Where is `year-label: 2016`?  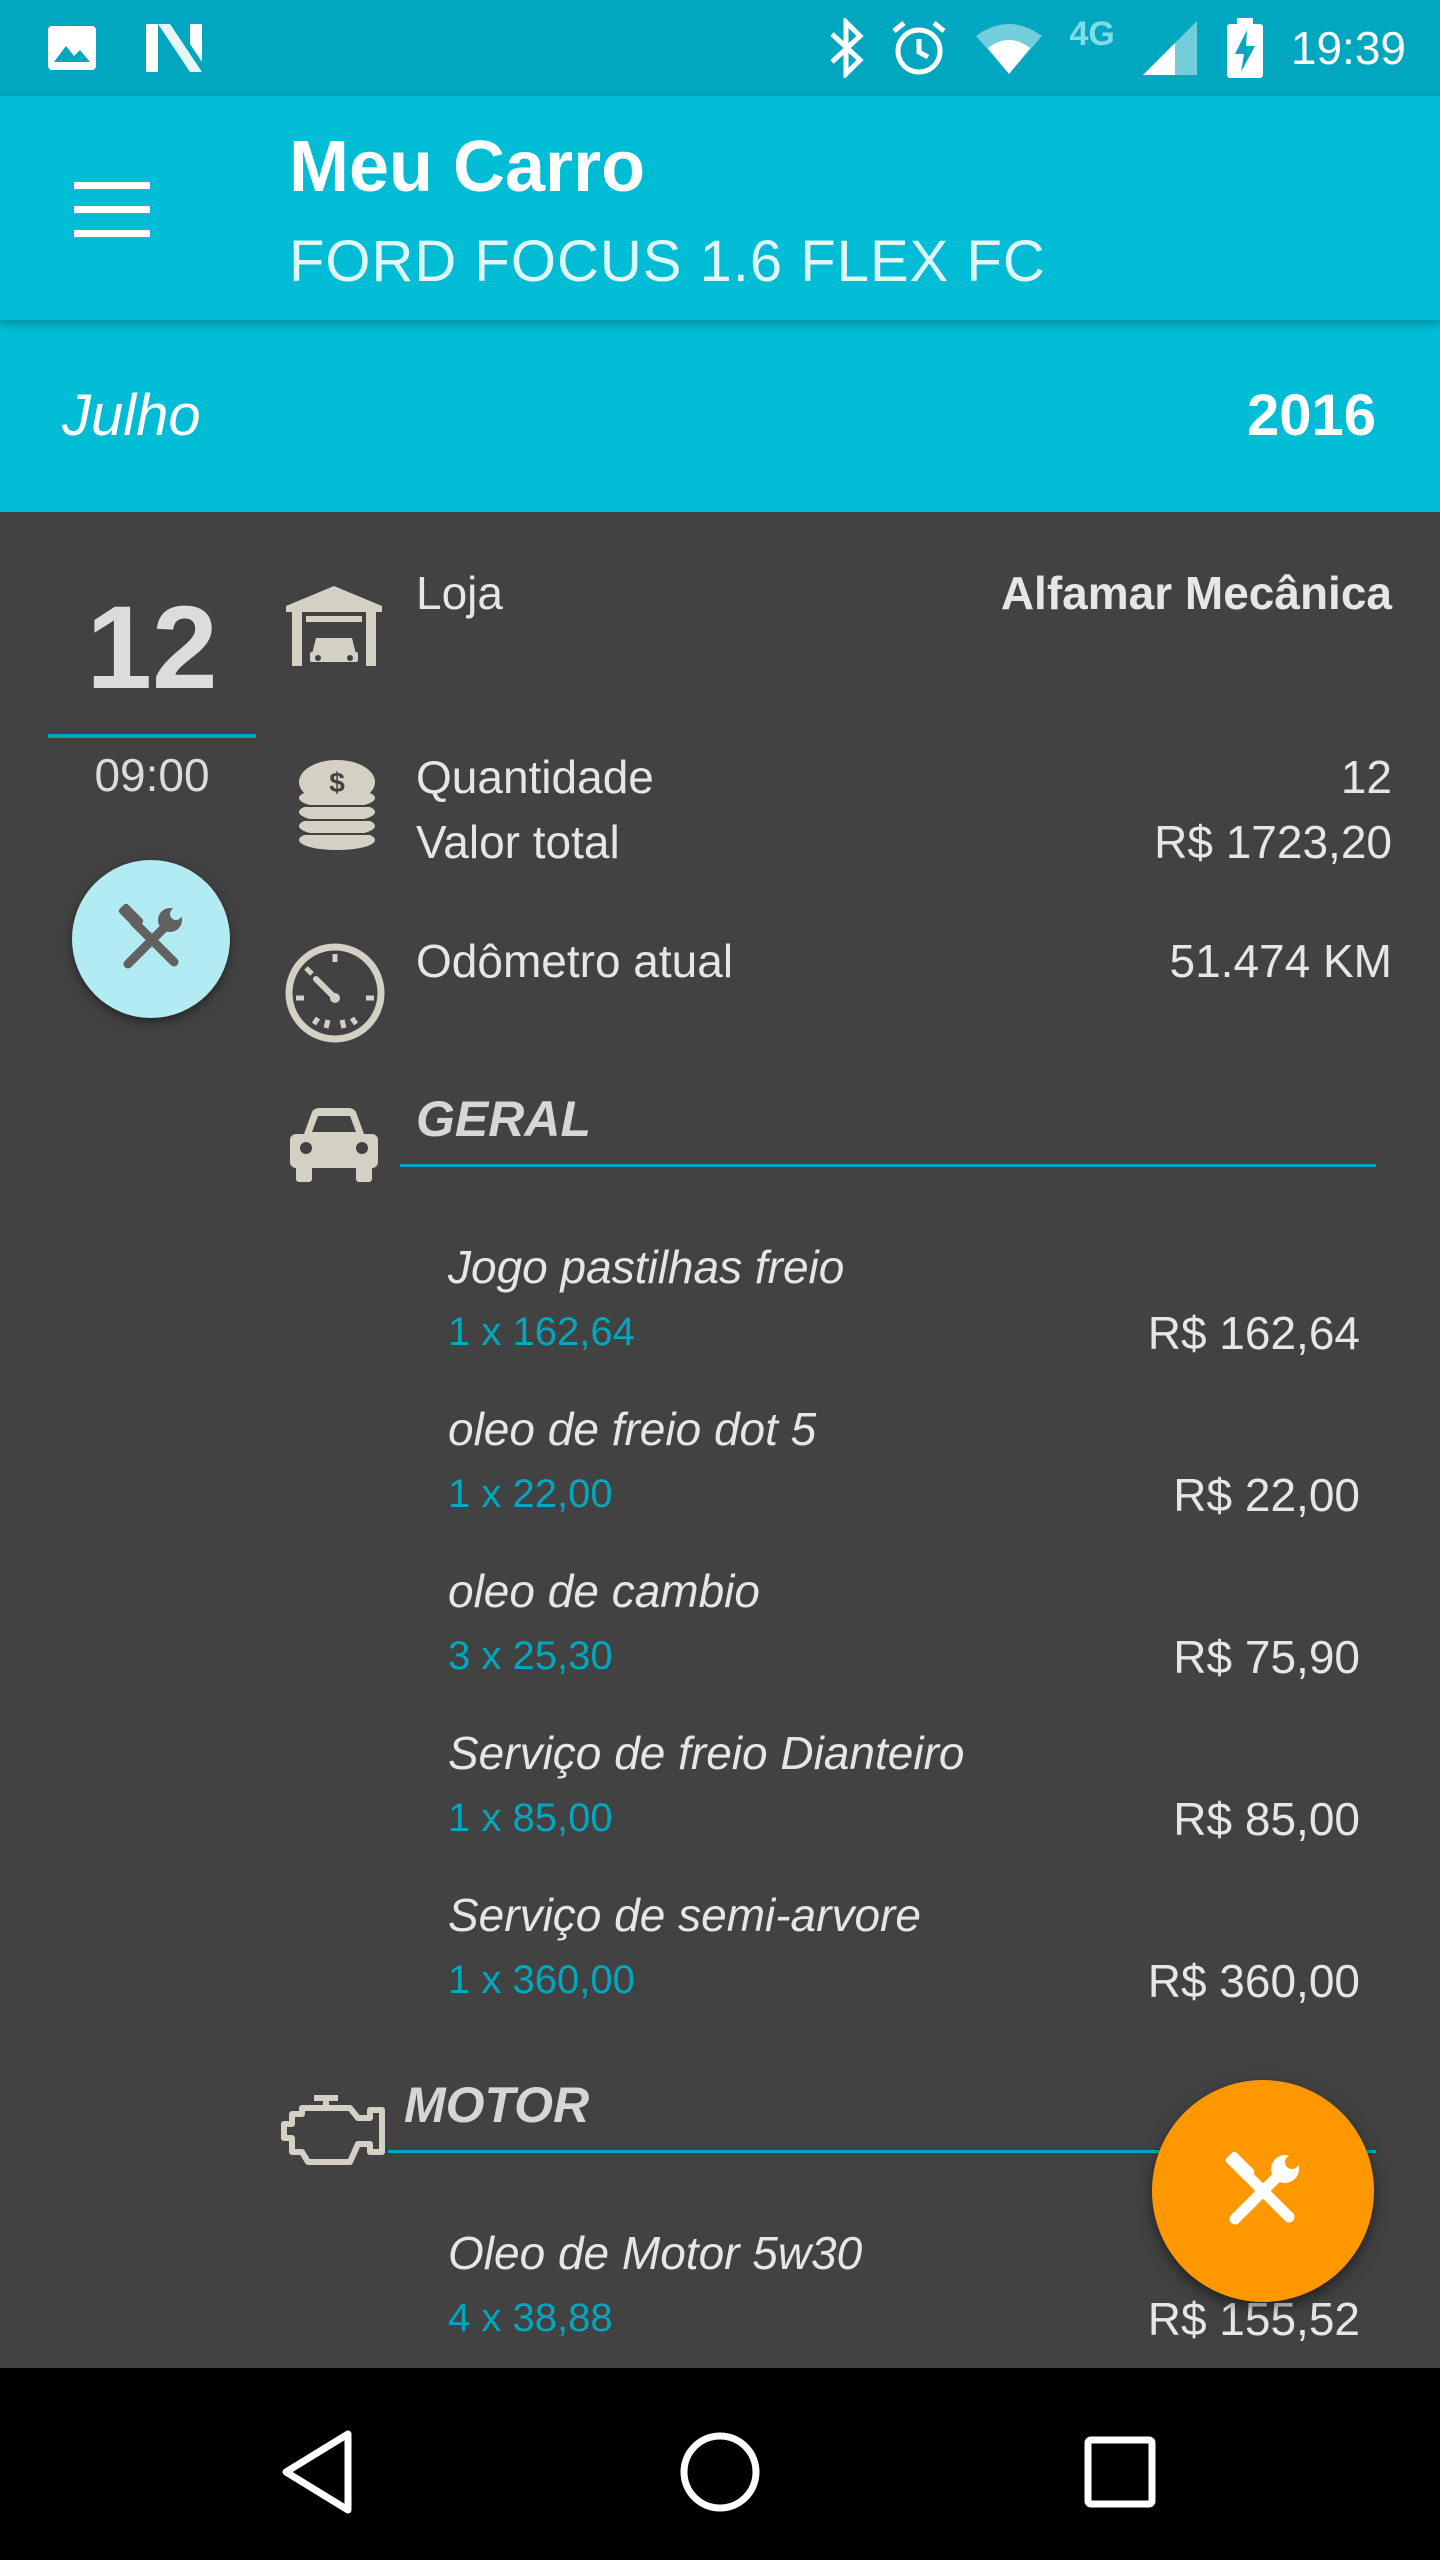
year-label: 2016 is located at coordinates (1311, 415).